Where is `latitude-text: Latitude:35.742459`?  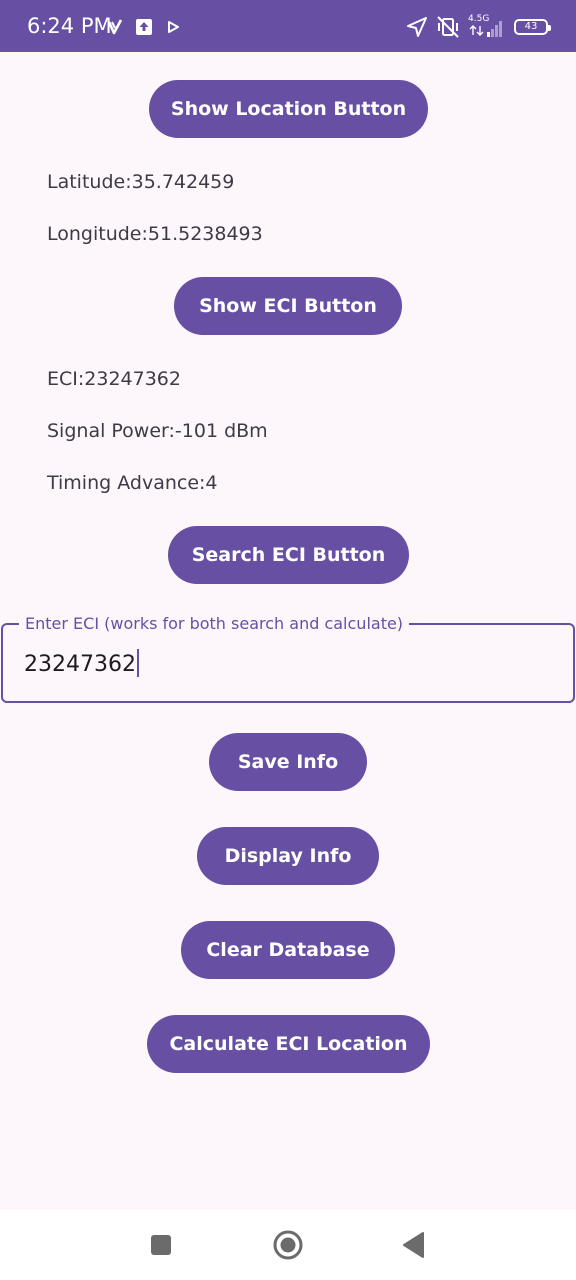 latitude-text: Latitude:35.742459 is located at coordinates (141, 182).